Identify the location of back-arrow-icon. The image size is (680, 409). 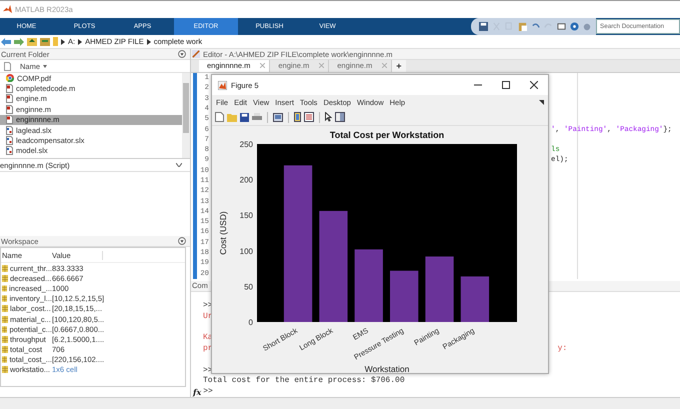
(6, 42).